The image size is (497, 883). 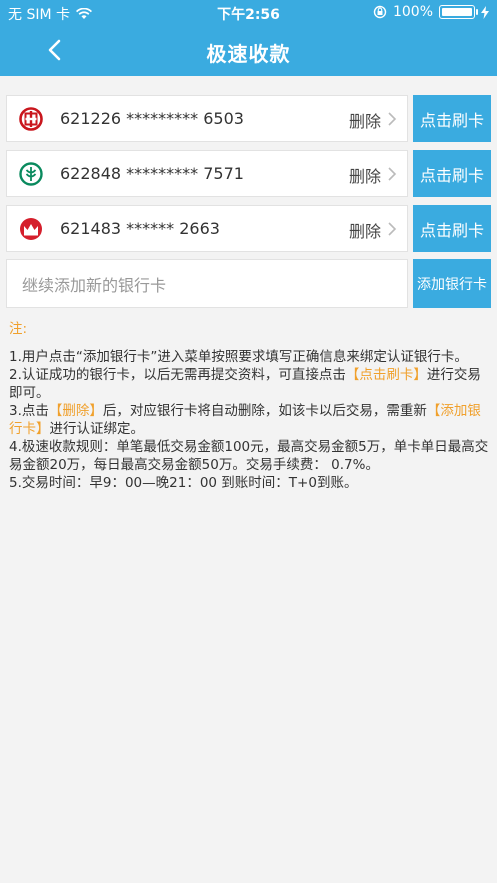 I want to click on cmb-logo-icon, so click(x=31, y=229).